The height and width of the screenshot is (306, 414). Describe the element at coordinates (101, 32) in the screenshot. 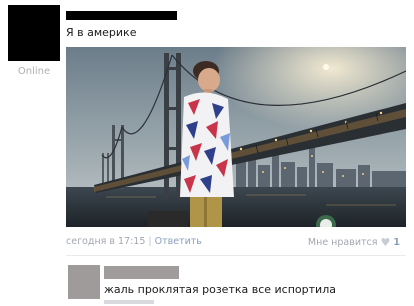

I see `post-text: Я в америке` at that location.